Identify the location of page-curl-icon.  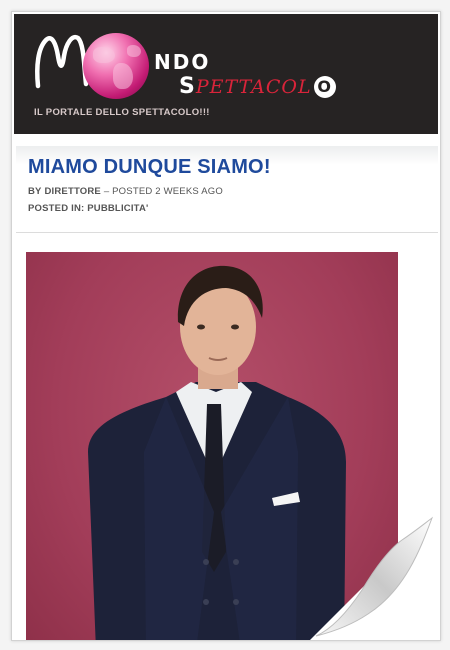
(375, 575).